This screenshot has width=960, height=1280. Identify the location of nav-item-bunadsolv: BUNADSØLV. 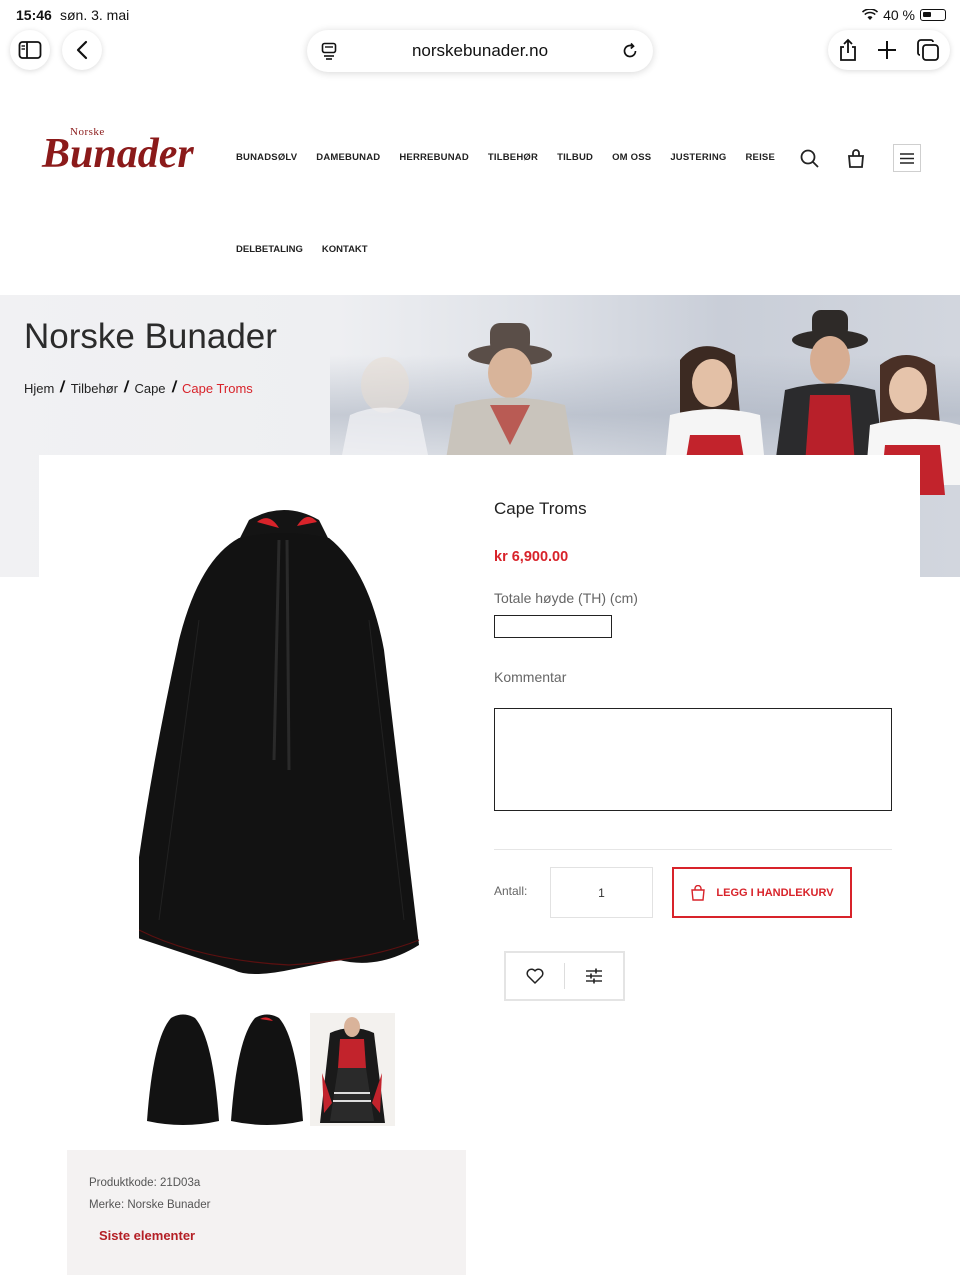
(266, 157).